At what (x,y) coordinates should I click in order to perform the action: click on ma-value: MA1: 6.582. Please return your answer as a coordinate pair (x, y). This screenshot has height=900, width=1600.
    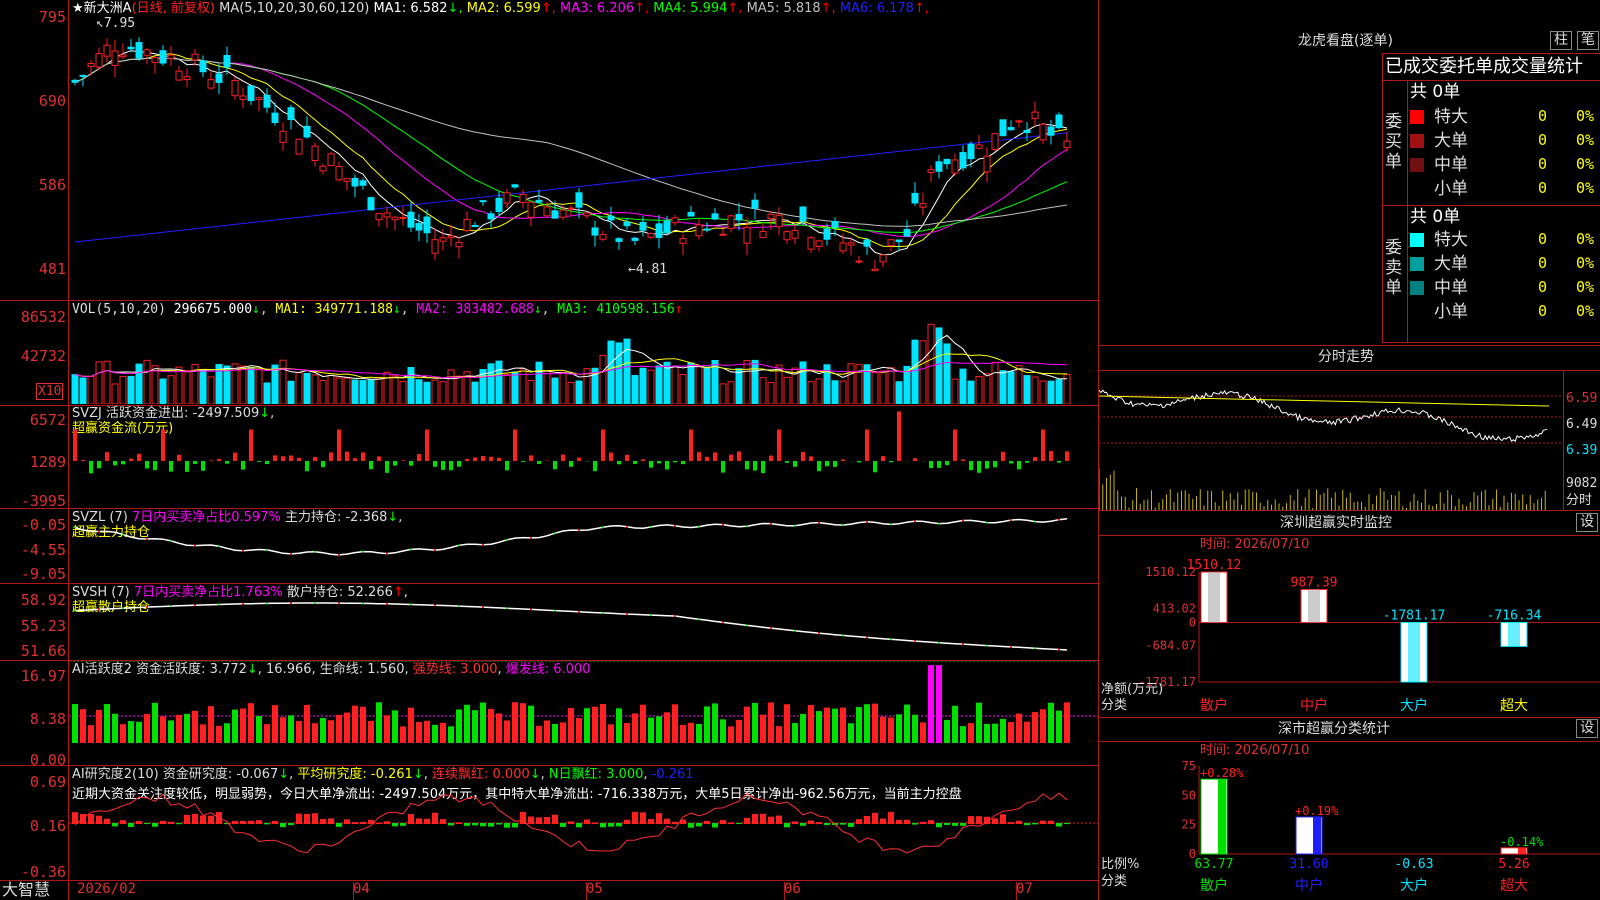
    Looking at the image, I should click on (410, 8).